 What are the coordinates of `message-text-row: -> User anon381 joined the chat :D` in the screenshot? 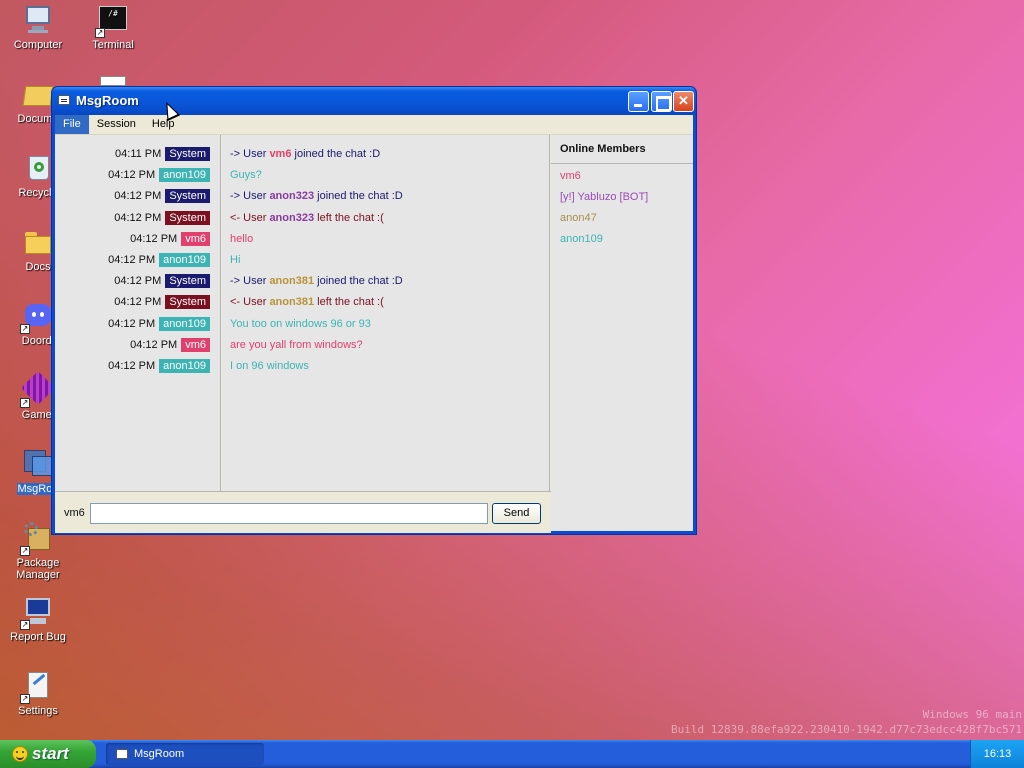 It's located at (316, 281).